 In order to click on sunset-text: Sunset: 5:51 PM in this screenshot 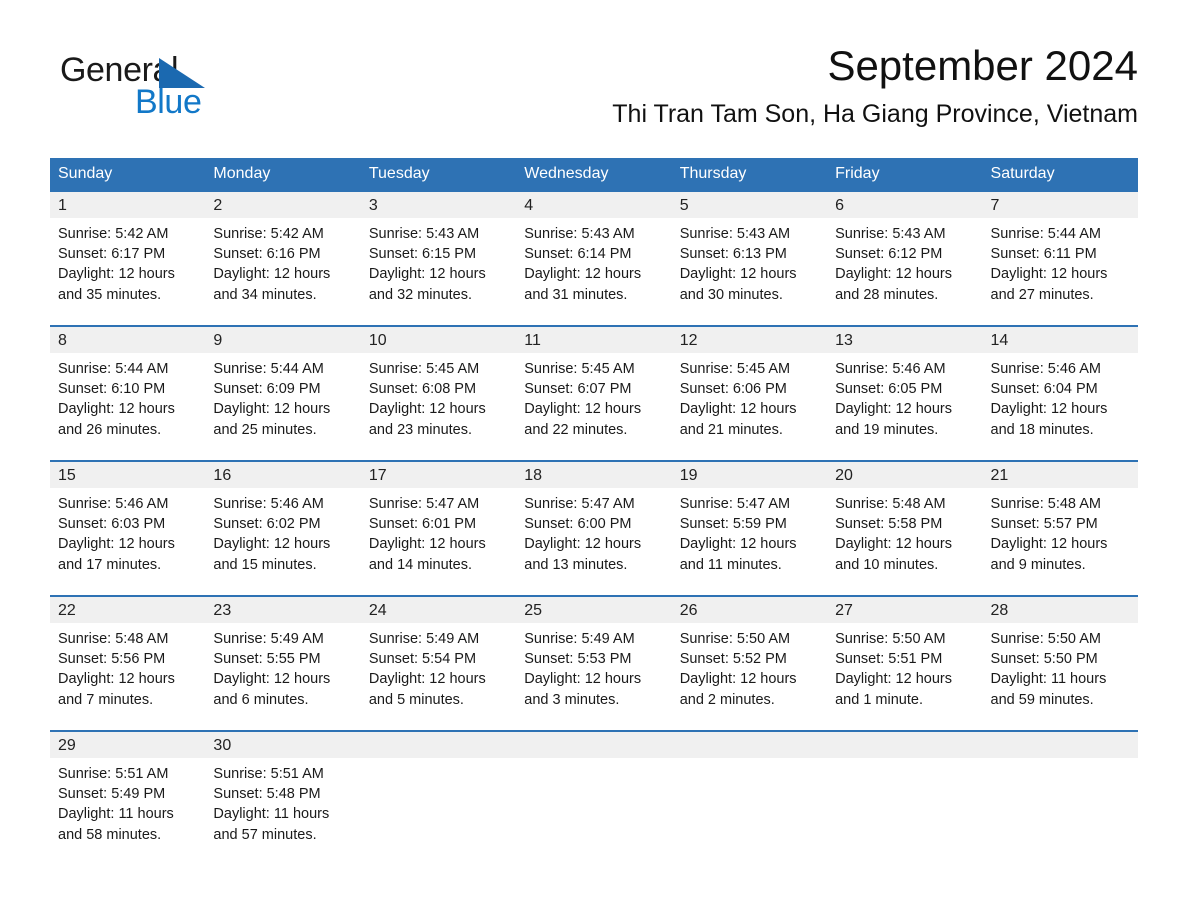, I will do `click(889, 659)`.